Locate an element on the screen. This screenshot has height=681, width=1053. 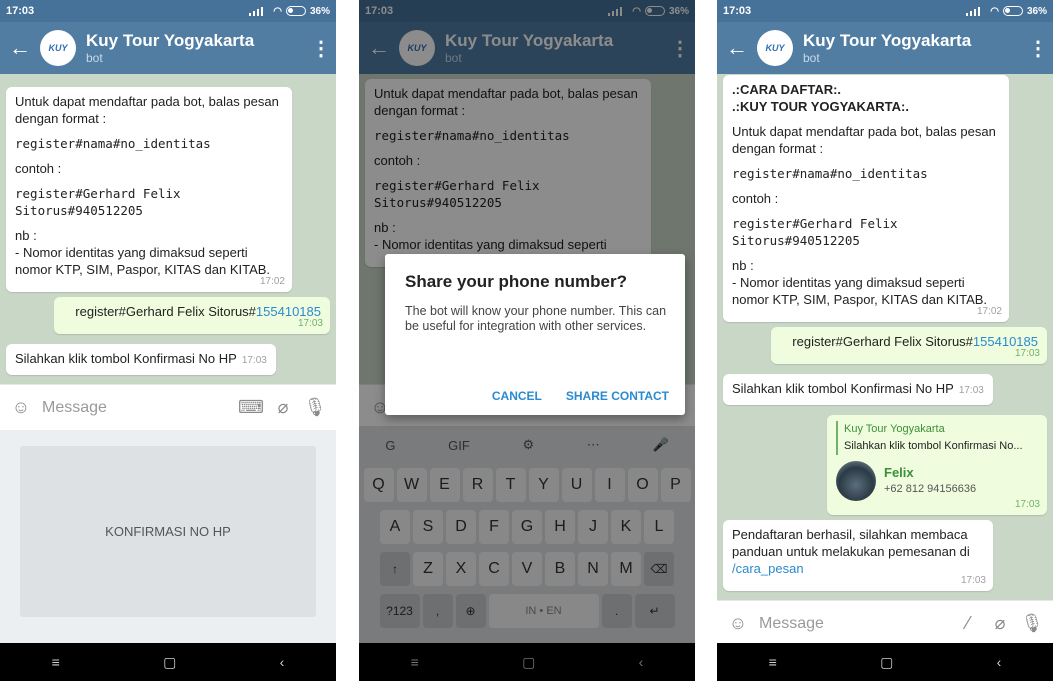
contact-card: Felix +62 812 94156636 is located at coordinates (937, 481).